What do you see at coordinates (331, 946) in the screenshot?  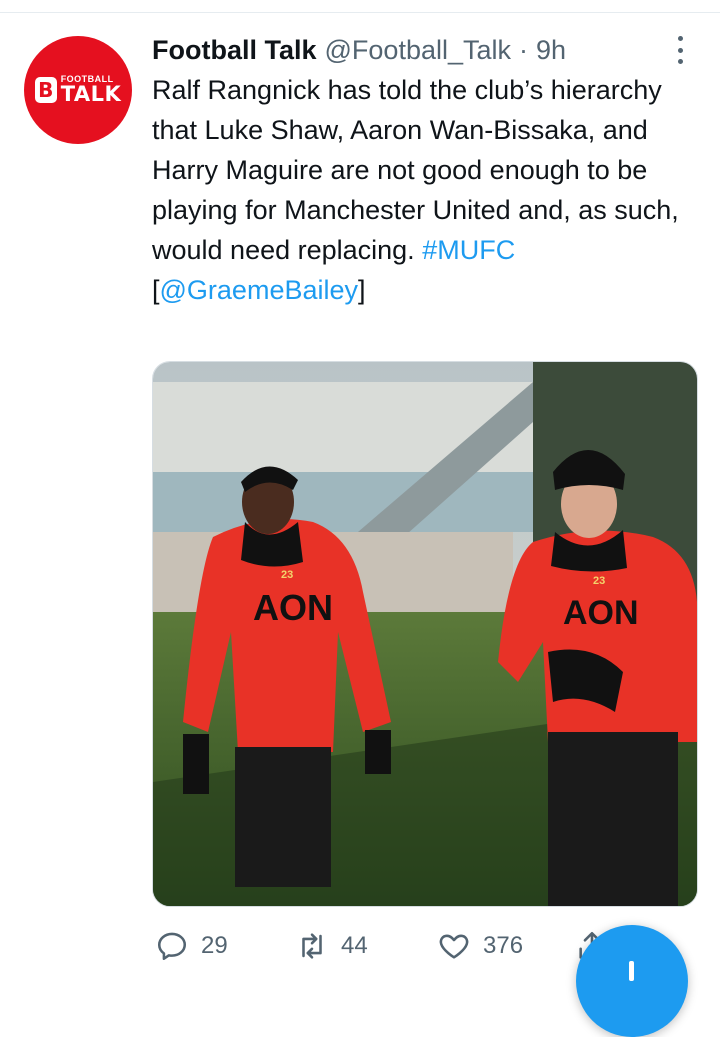 I see `retweet-button: 44` at bounding box center [331, 946].